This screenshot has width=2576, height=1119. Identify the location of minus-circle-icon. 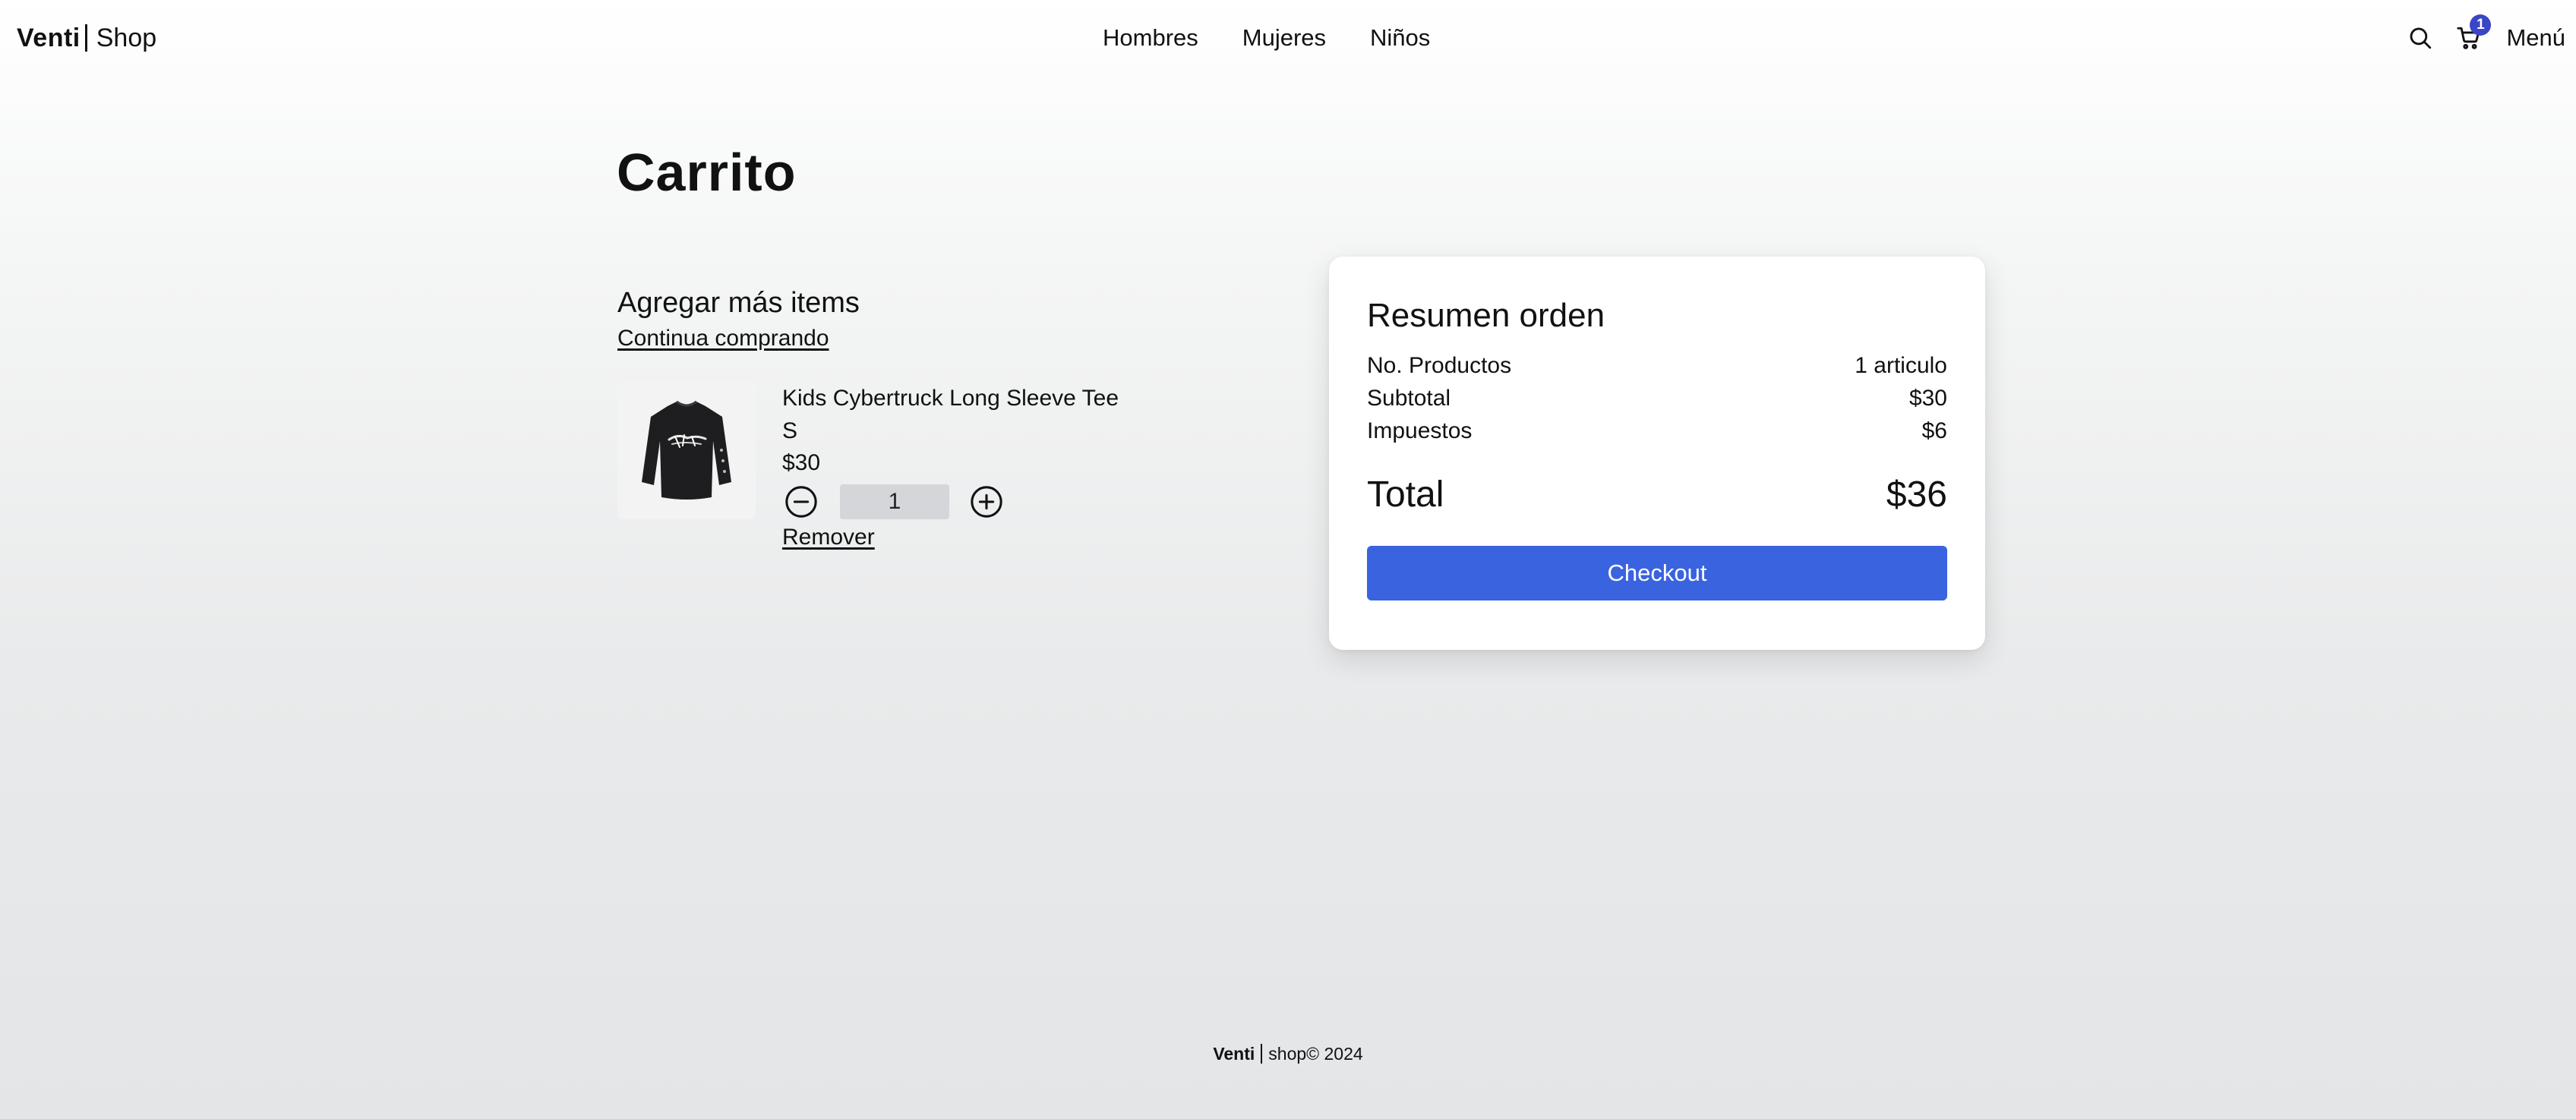
(801, 502).